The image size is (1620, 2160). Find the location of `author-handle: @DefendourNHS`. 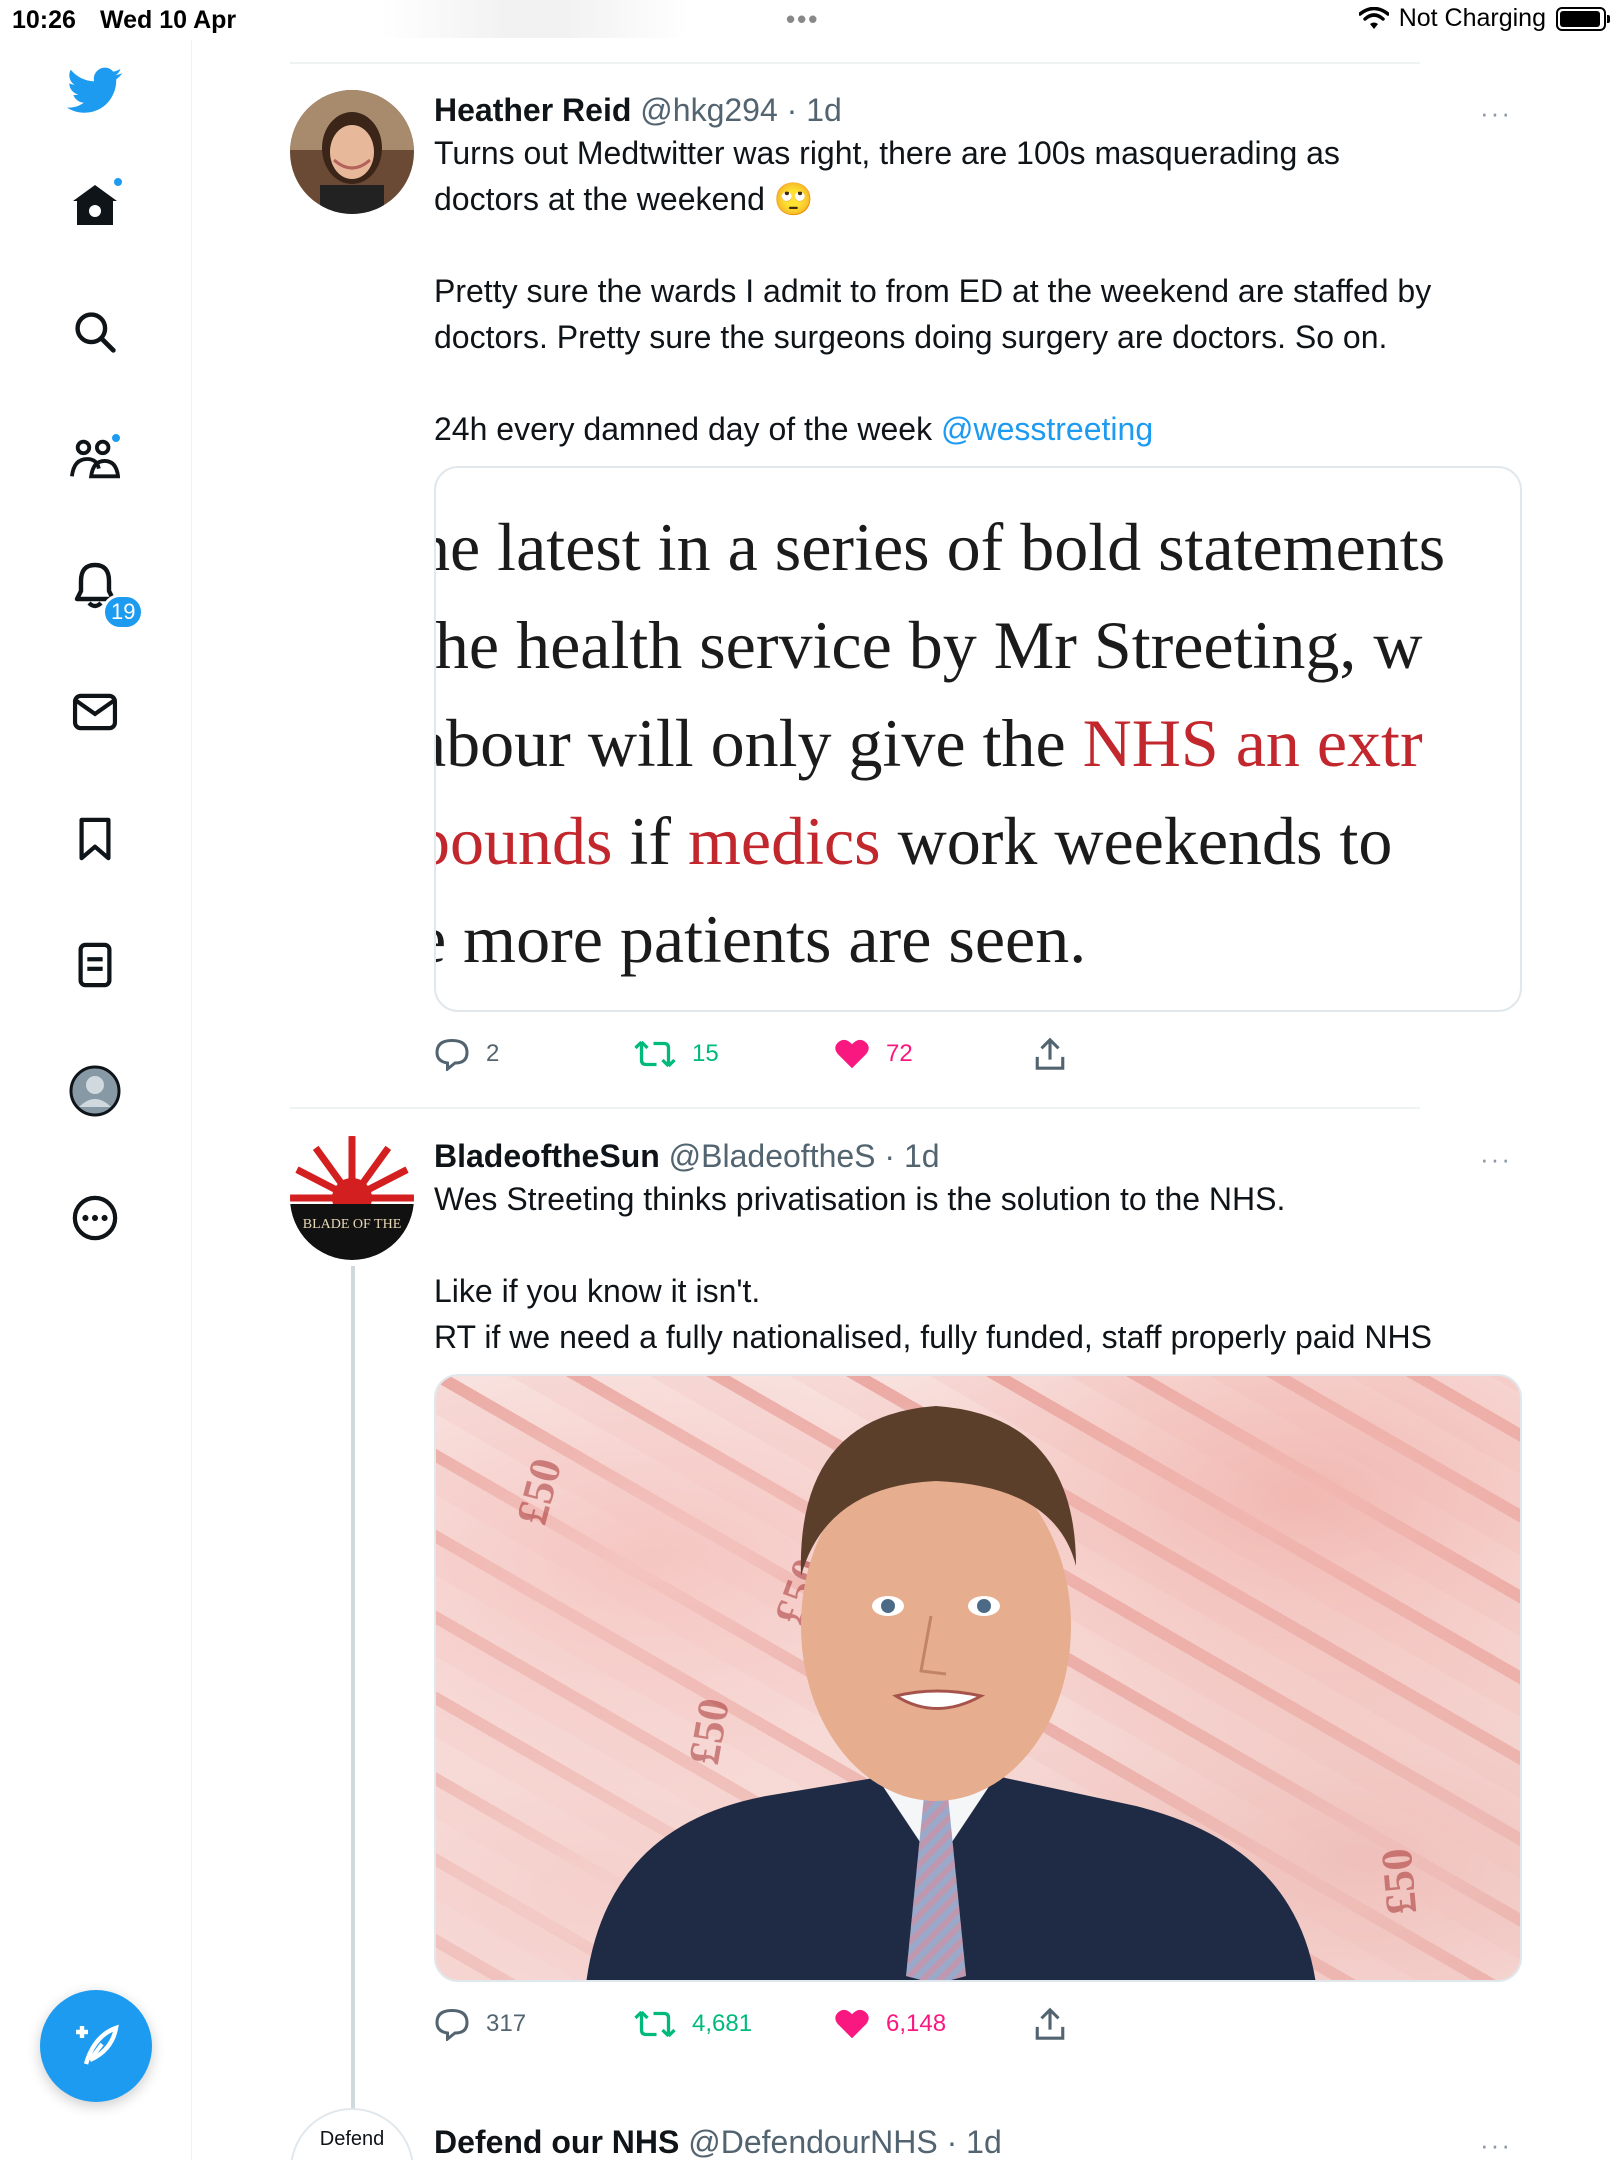

author-handle: @DefendourNHS is located at coordinates (812, 2142).